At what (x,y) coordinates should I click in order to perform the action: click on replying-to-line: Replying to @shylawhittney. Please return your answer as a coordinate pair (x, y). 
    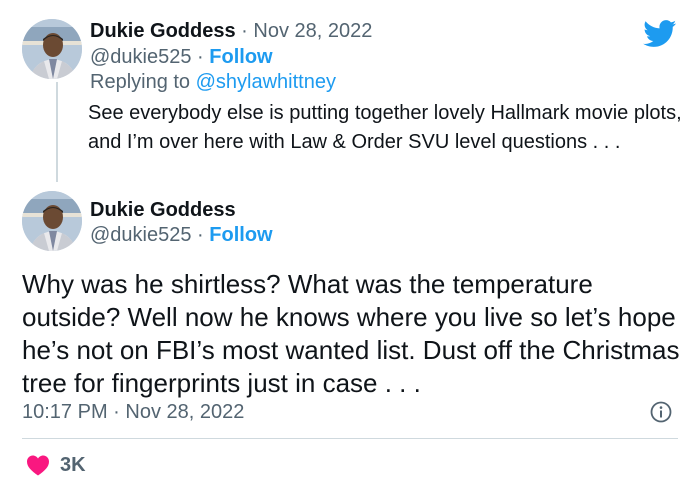
    Looking at the image, I should click on (213, 82).